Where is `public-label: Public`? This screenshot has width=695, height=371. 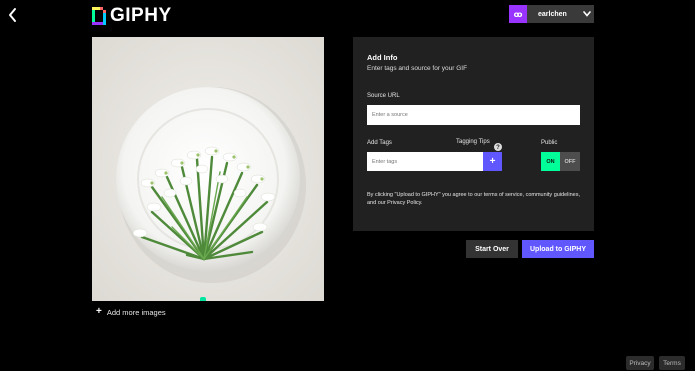
public-label: Public is located at coordinates (549, 143).